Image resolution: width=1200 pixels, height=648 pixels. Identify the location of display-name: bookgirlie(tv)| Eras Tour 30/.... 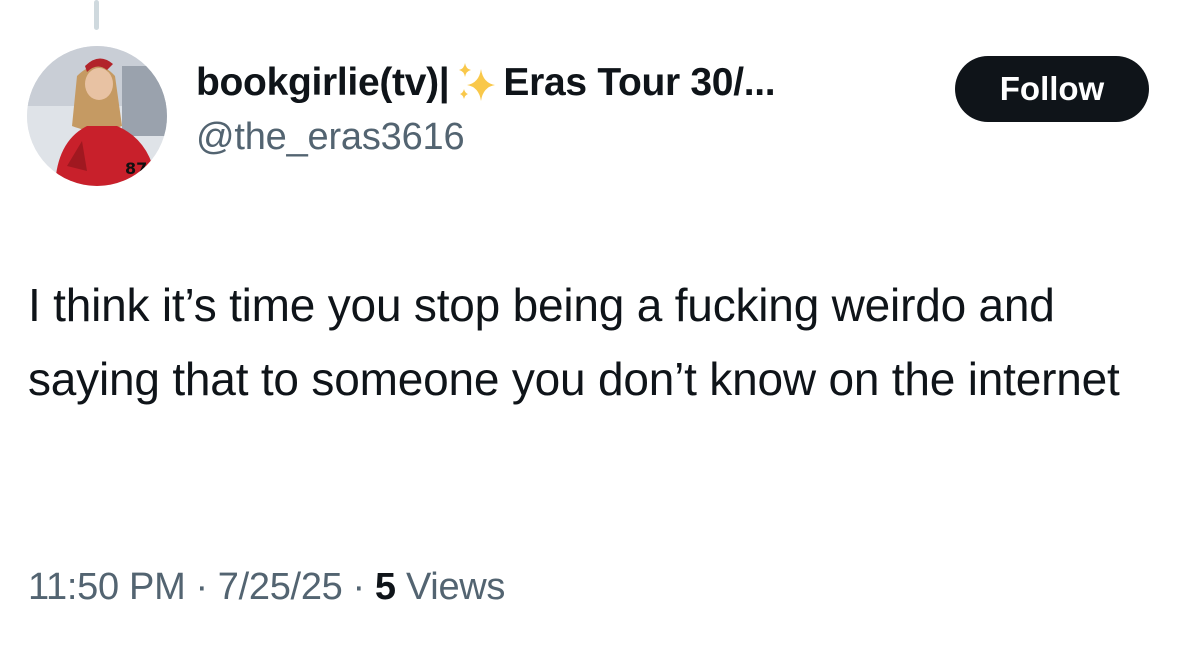
(561, 83).